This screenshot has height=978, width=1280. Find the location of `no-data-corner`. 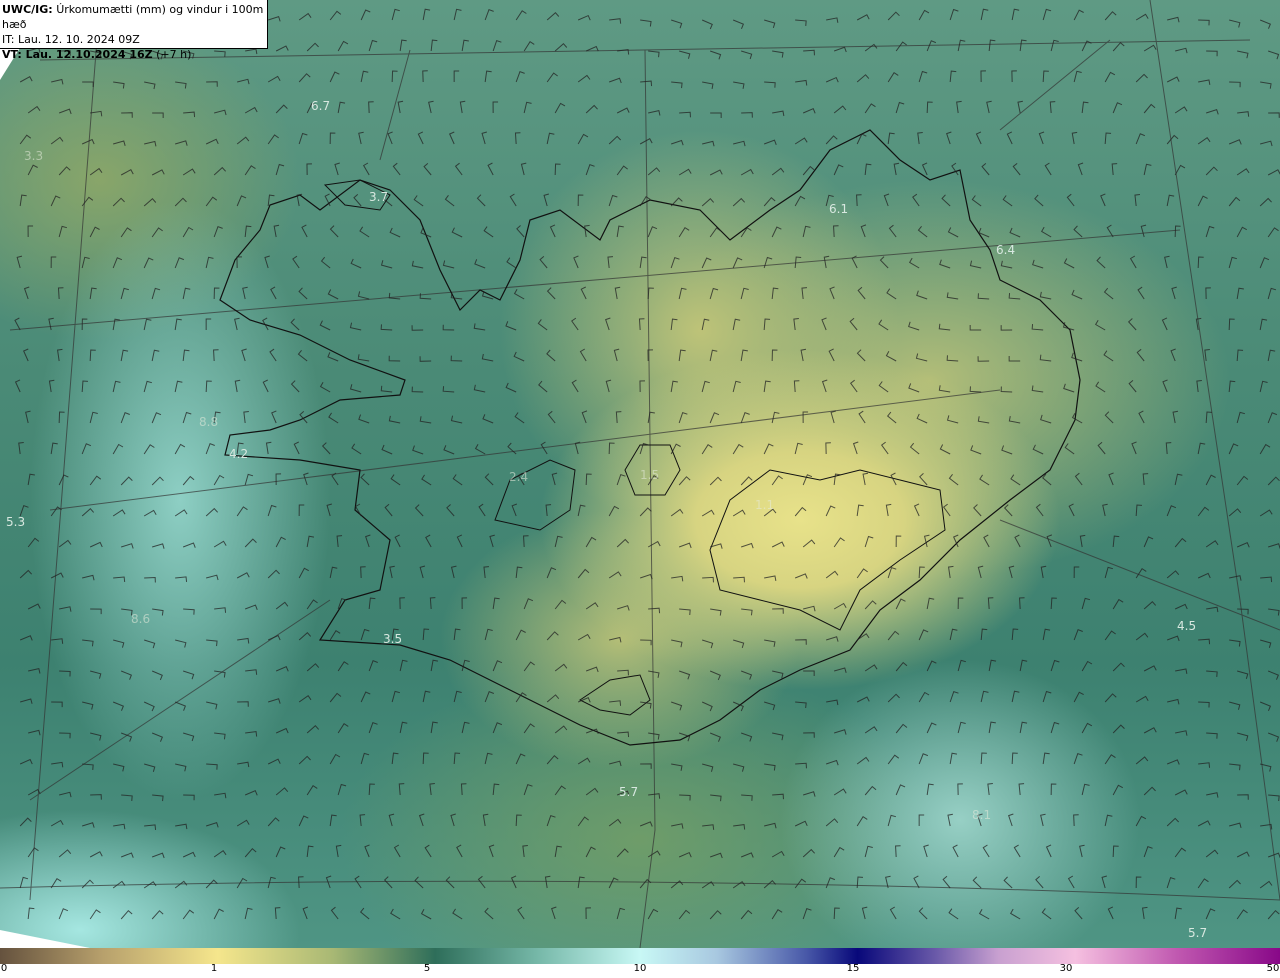

no-data-corner is located at coordinates (45, 939).